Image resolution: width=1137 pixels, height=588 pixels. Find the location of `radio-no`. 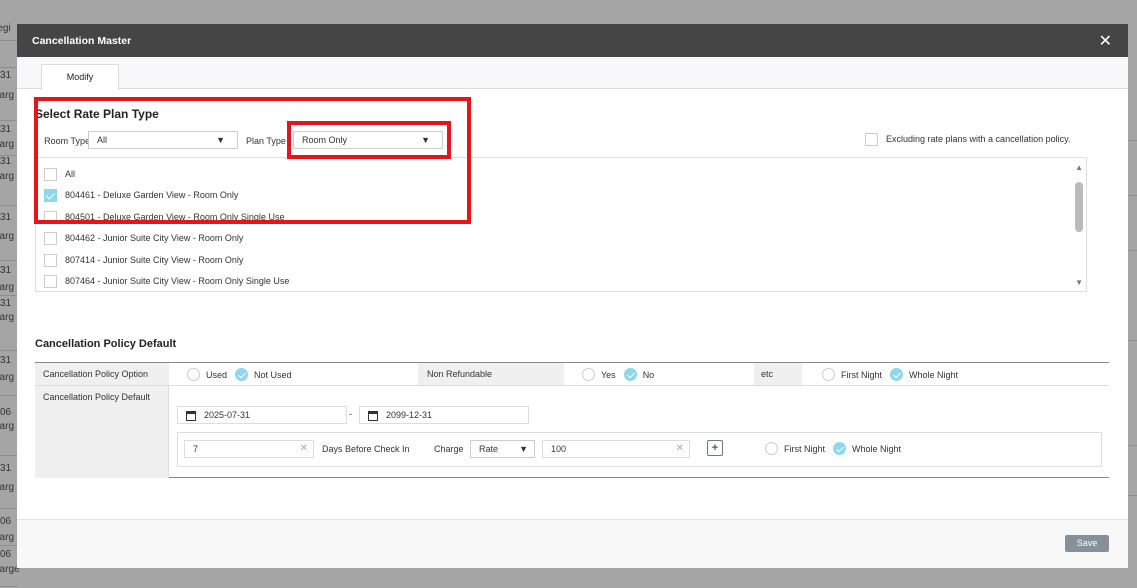

radio-no is located at coordinates (630, 375).